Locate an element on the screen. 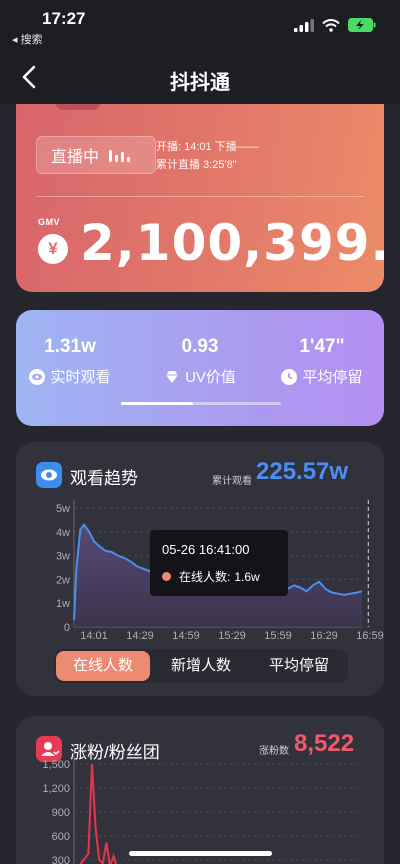 Image resolution: width=400 pixels, height=864 pixels. x-tick-label: 14:59 is located at coordinates (186, 636).